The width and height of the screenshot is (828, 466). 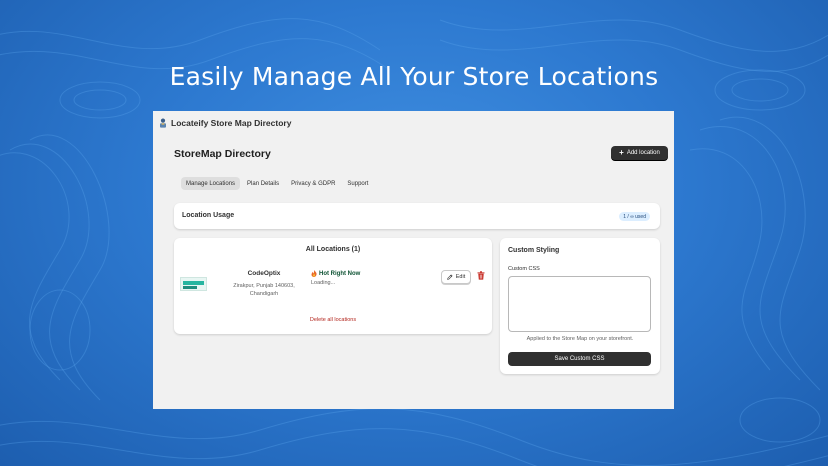 What do you see at coordinates (264, 290) in the screenshot?
I see `location-address: Zirakpur, Punjab 140603, Chandigarh` at bounding box center [264, 290].